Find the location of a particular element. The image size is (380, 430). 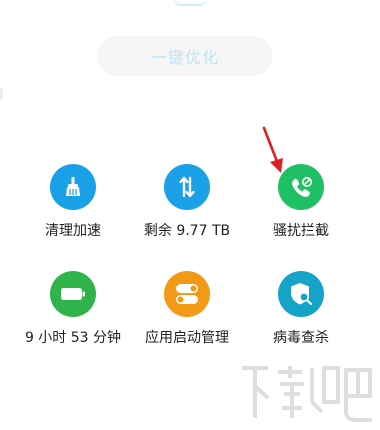

tile-cleanup-speedup: 清理加速 is located at coordinates (73, 213).